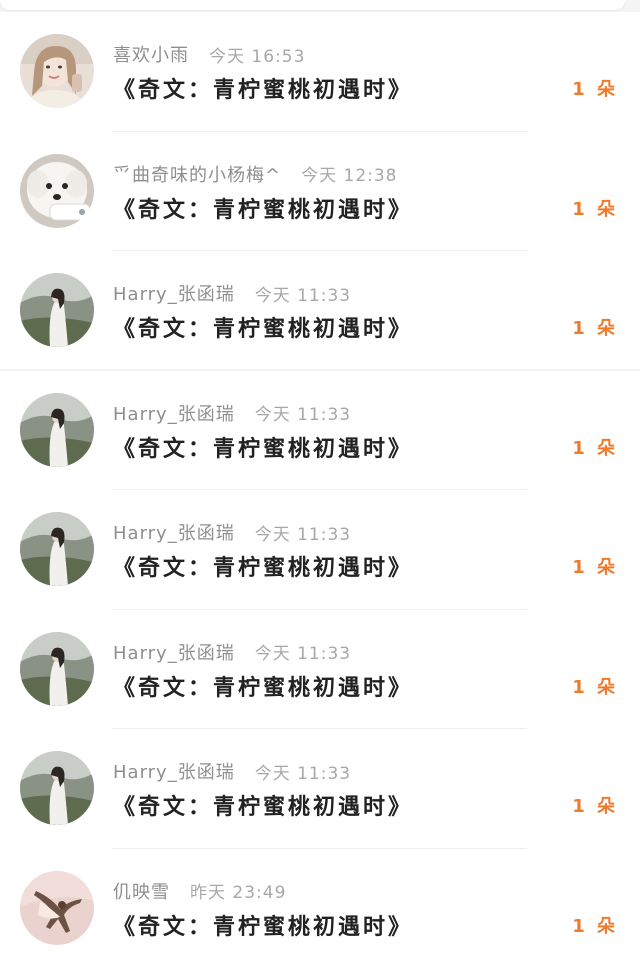 The height and width of the screenshot is (968, 640). I want to click on message-time: 昨天 23:49, so click(238, 890).